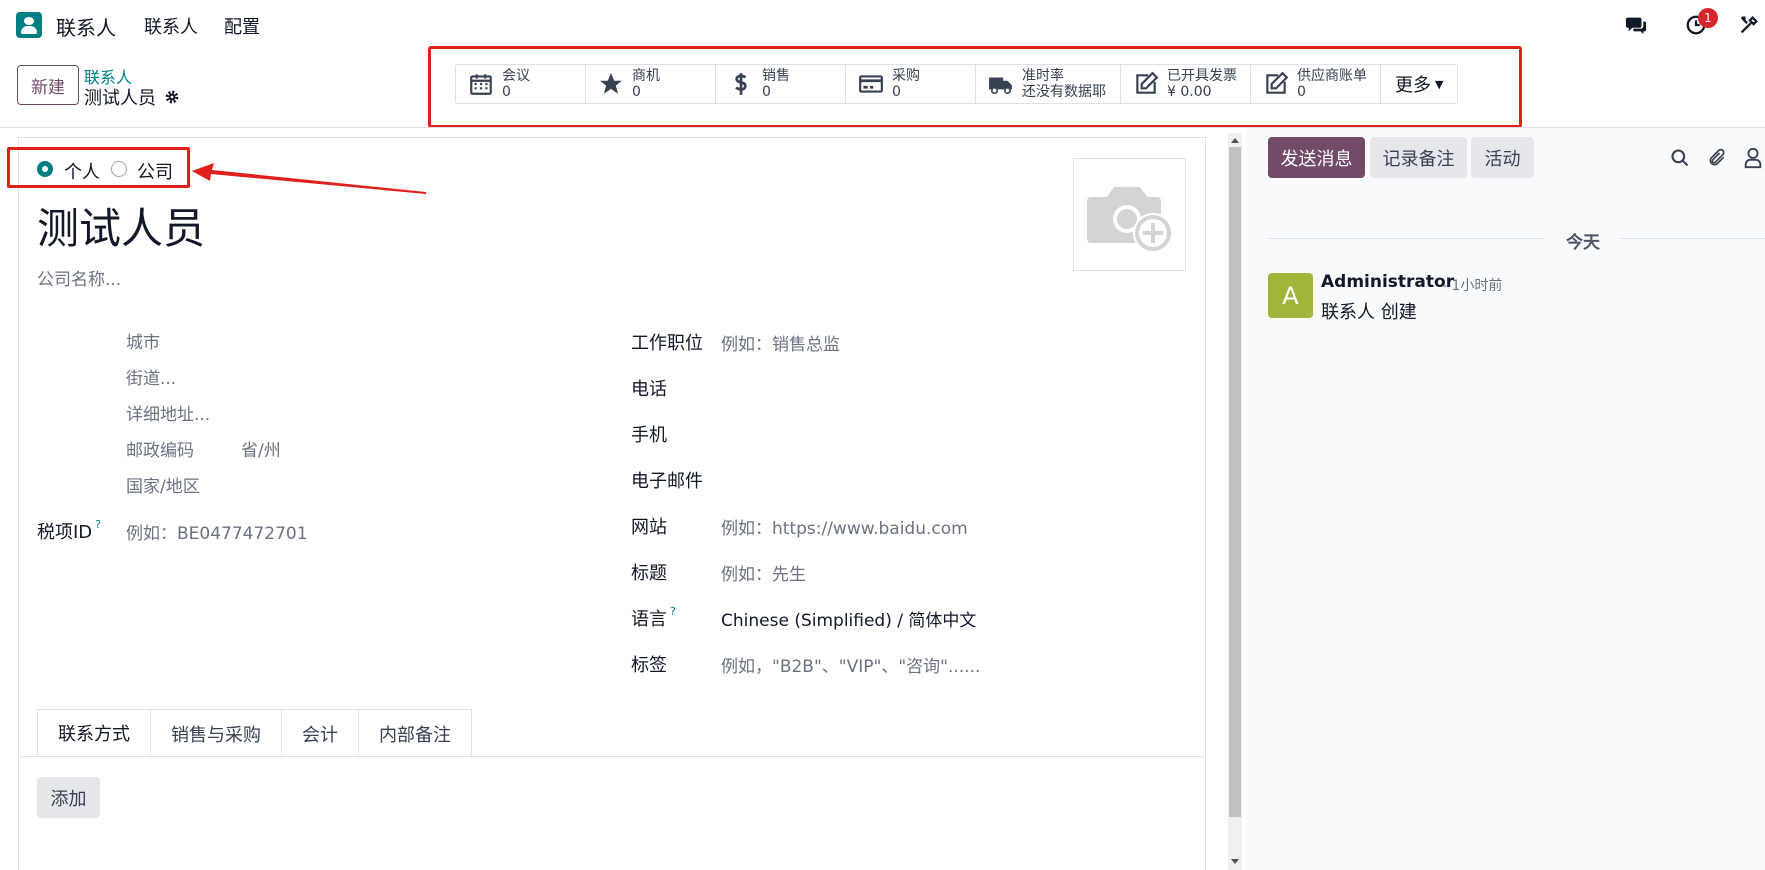 This screenshot has width=1765, height=870. Describe the element at coordinates (309, 178) in the screenshot. I see `annotation-arrow` at that location.